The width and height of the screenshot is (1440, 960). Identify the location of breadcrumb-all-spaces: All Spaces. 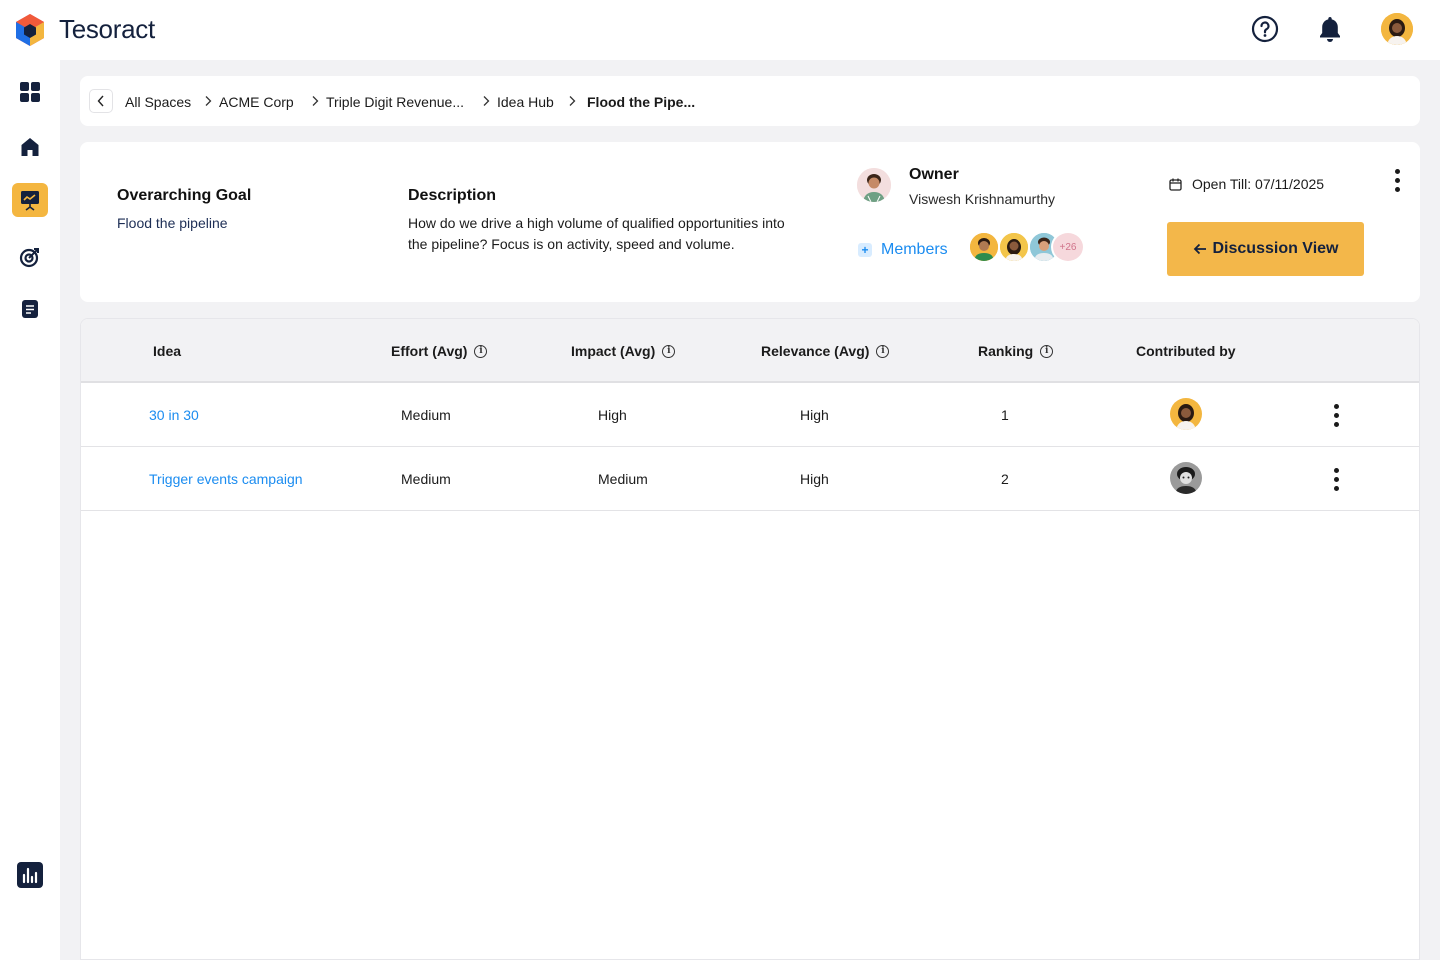
(158, 102).